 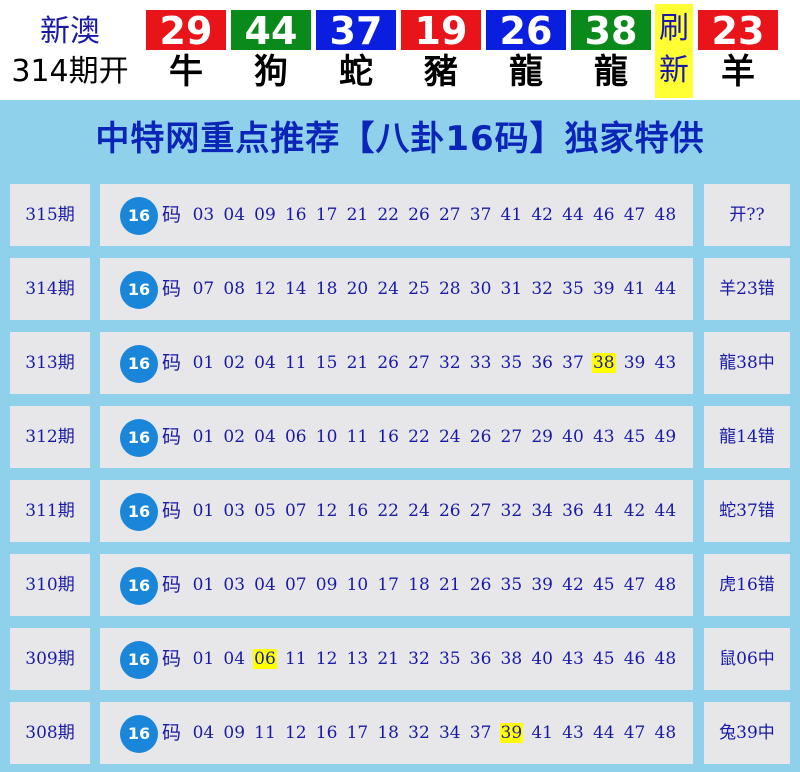 I want to click on pick-number: 39, so click(x=603, y=289).